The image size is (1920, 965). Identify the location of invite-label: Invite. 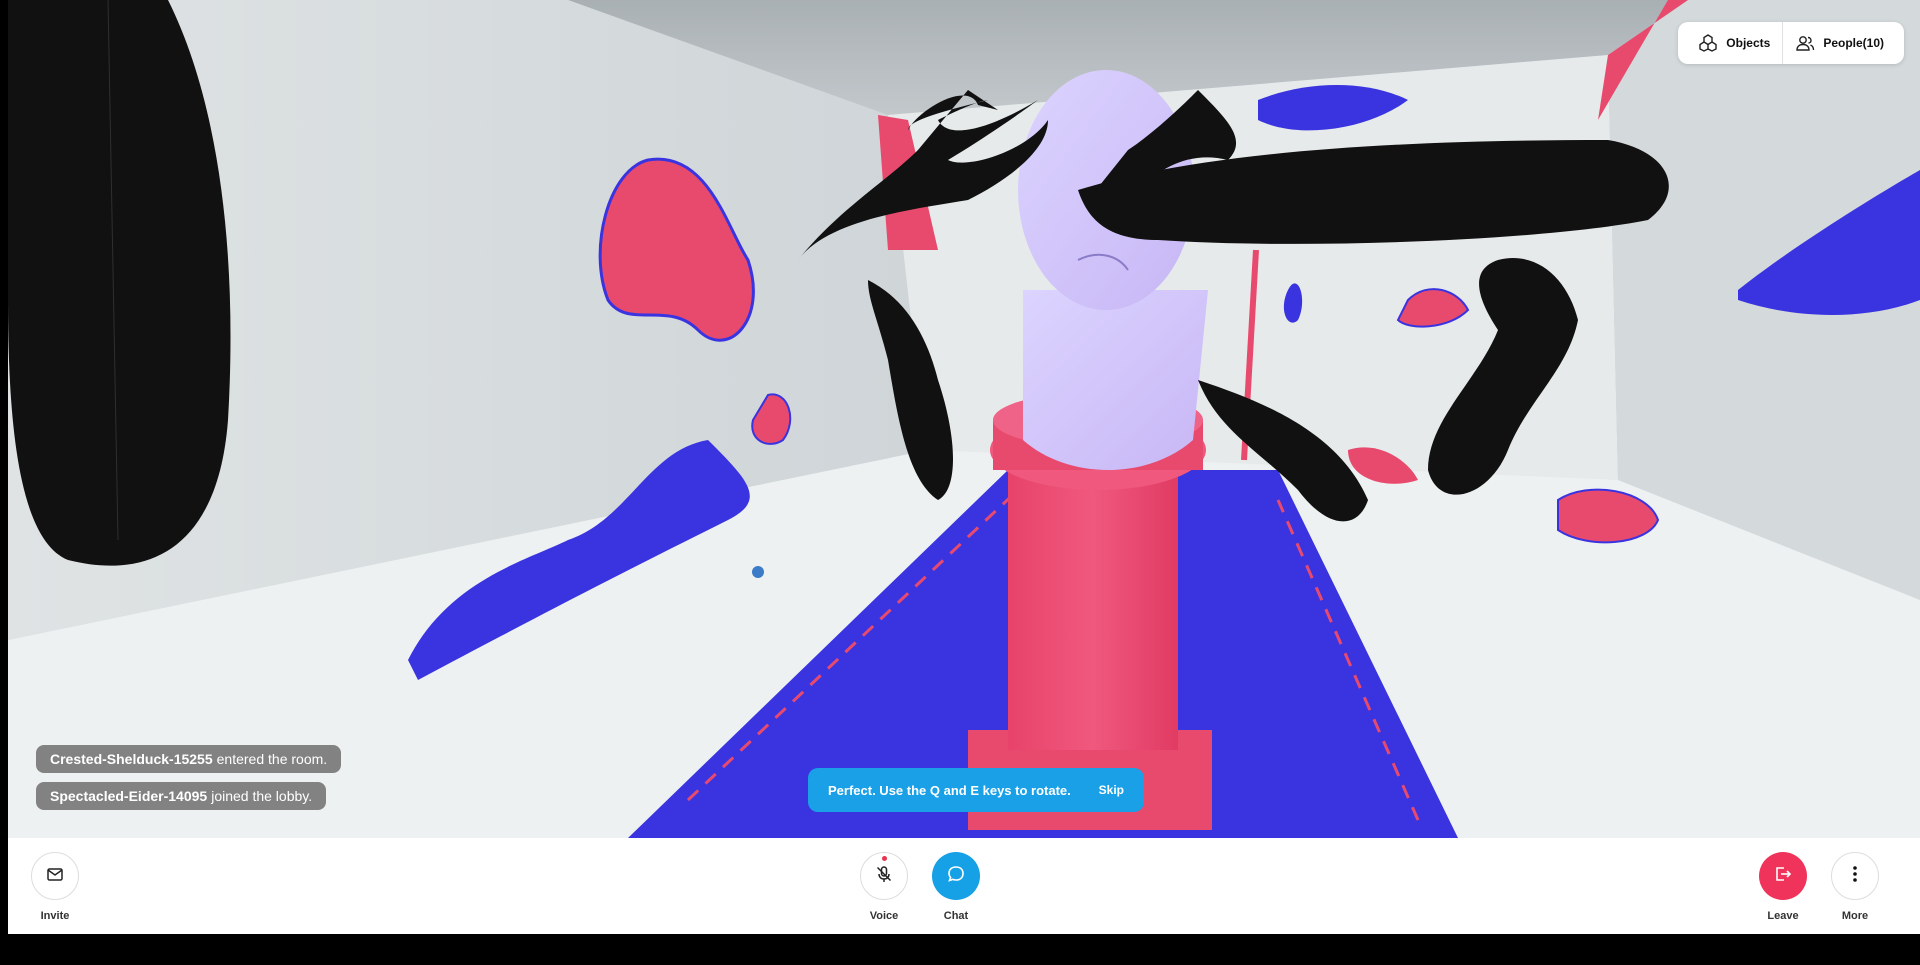
(55, 916).